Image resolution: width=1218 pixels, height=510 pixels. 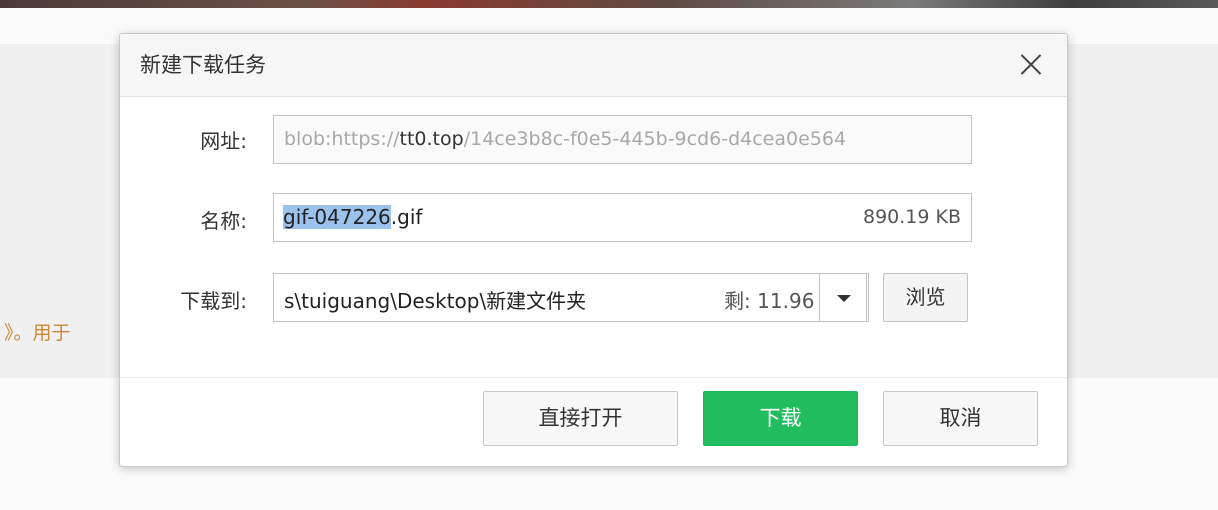 What do you see at coordinates (337, 217) in the screenshot?
I see `filename-selected-text: gif-047226` at bounding box center [337, 217].